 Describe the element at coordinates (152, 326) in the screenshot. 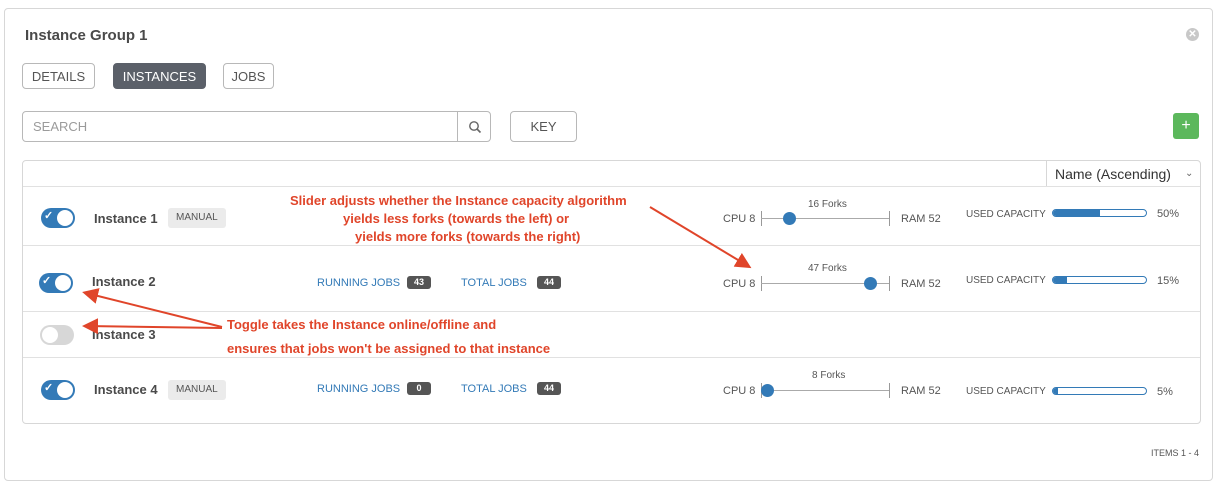

I see `toggle-arrow-side` at that location.